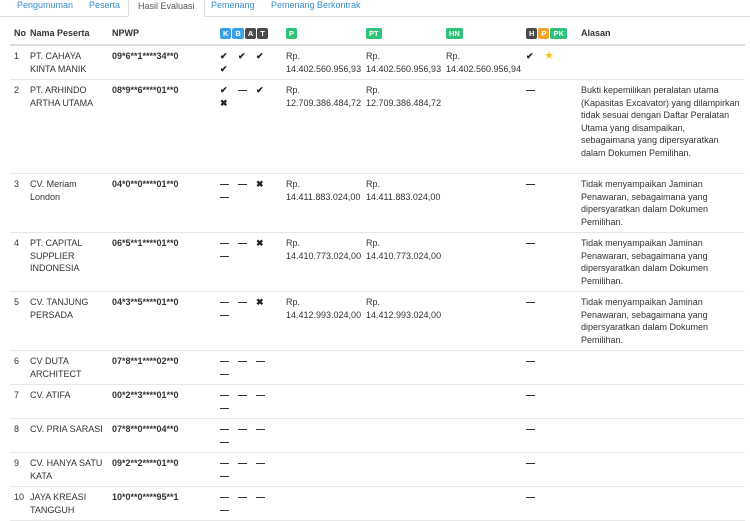 Image resolution: width=750 pixels, height=521 pixels. I want to click on row-p: Rp. 14.412.993.024,00, so click(322, 321).